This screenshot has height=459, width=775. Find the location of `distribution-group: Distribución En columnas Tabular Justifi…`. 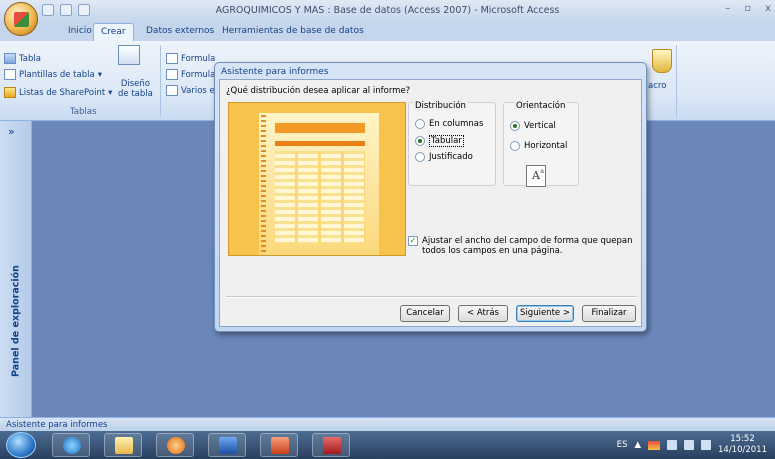

distribution-group: Distribución En columnas Tabular Justifi… is located at coordinates (452, 143).